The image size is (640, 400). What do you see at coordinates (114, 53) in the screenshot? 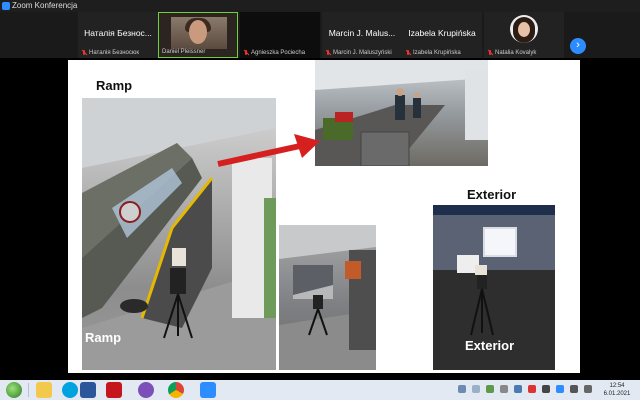
I see `participant-label-text: Наталія Безносюк` at bounding box center [114, 53].